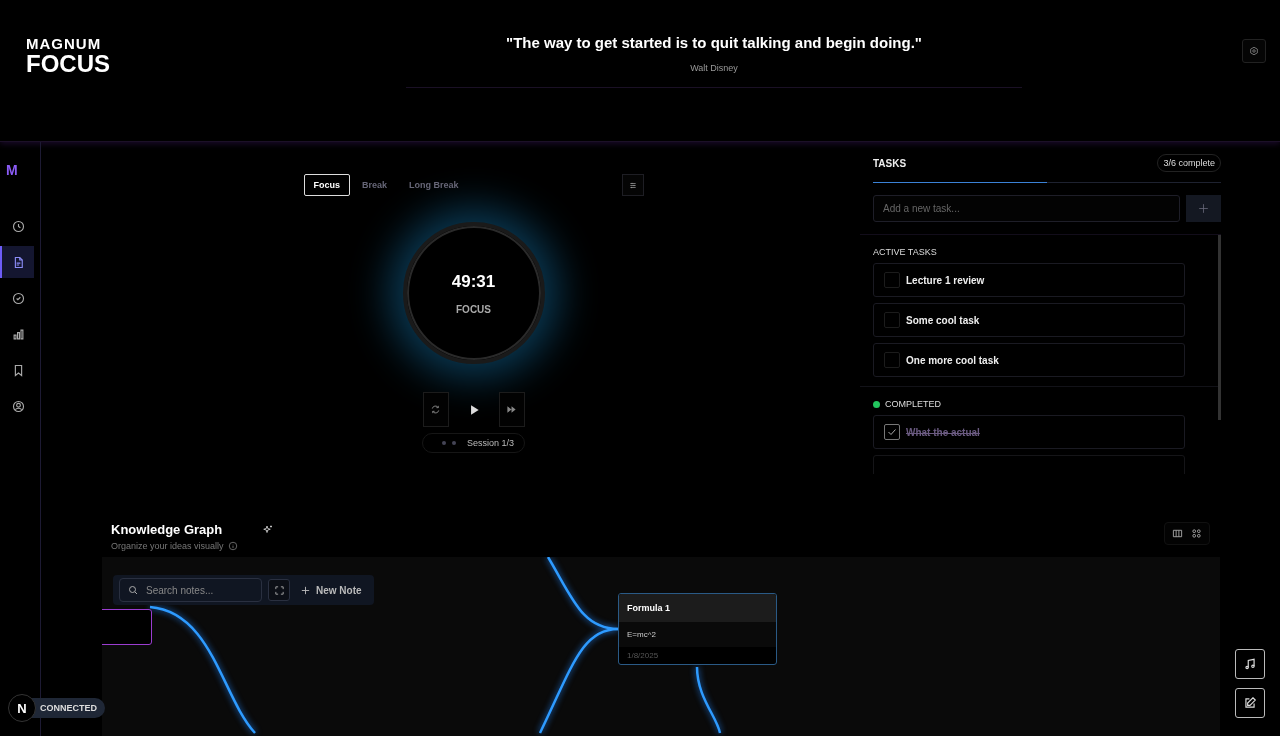 The height and width of the screenshot is (736, 1280). What do you see at coordinates (167, 529) in the screenshot?
I see `graph-title: Knowledge Graph` at bounding box center [167, 529].